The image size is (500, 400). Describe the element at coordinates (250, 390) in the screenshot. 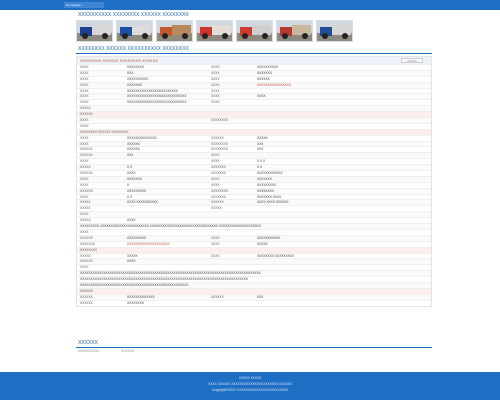

I see `footer-copyright: Copyright©XXXX XXXXXXXXXXXXXXXXXXXXXXXX` at that location.